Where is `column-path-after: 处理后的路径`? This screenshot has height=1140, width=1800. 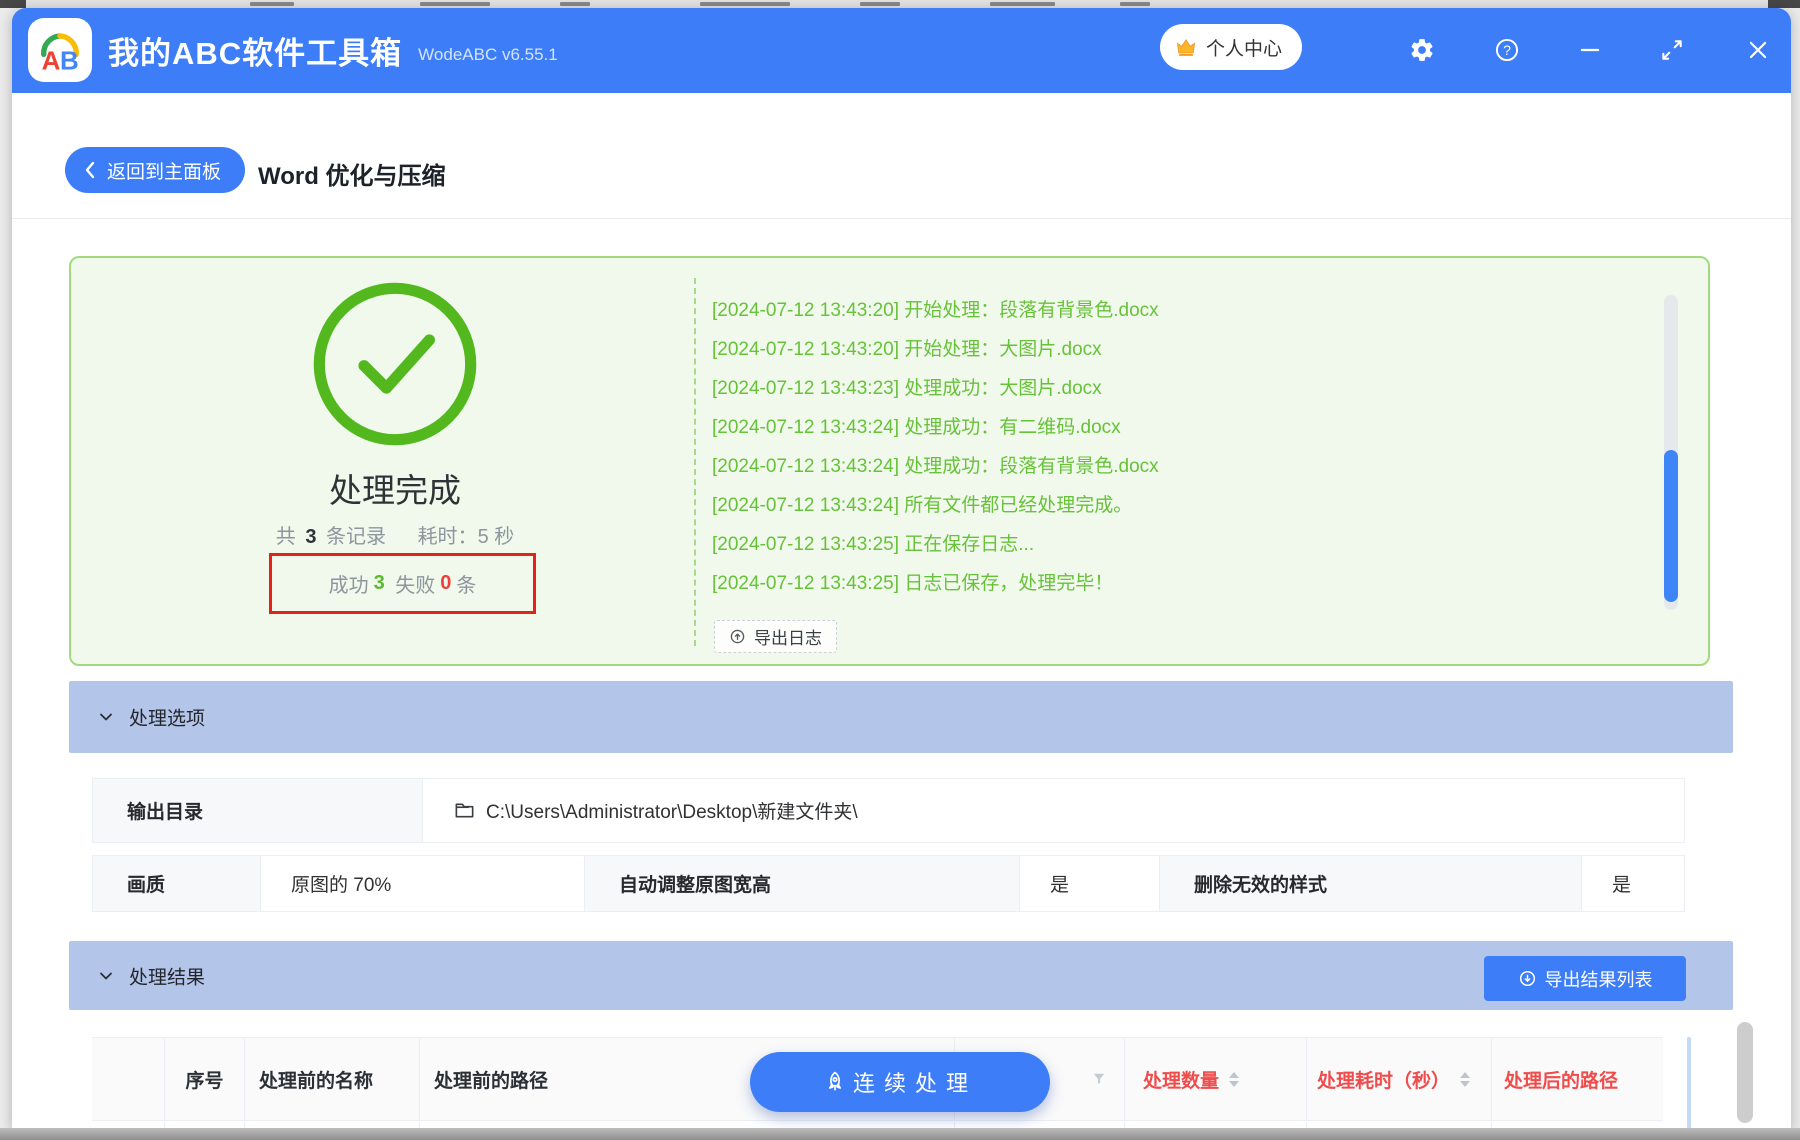
column-path-after: 处理后的路径 is located at coordinates (1561, 1081).